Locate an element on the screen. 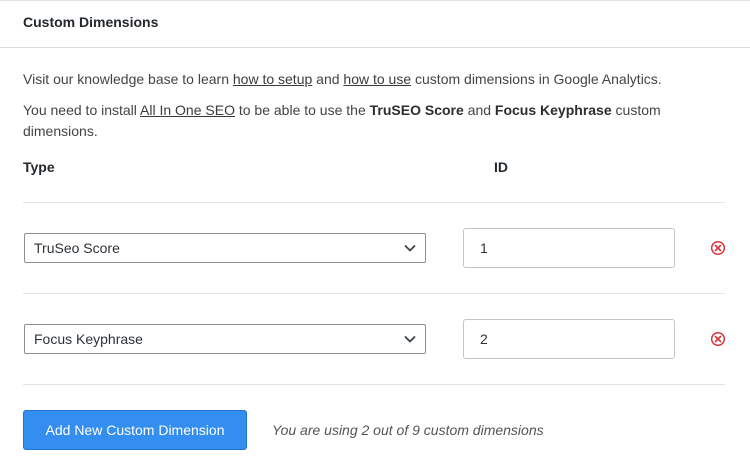  how-to-setup-link: how to setup is located at coordinates (272, 79).